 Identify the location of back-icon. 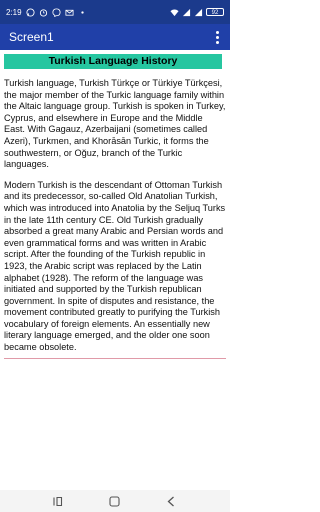
(171, 501).